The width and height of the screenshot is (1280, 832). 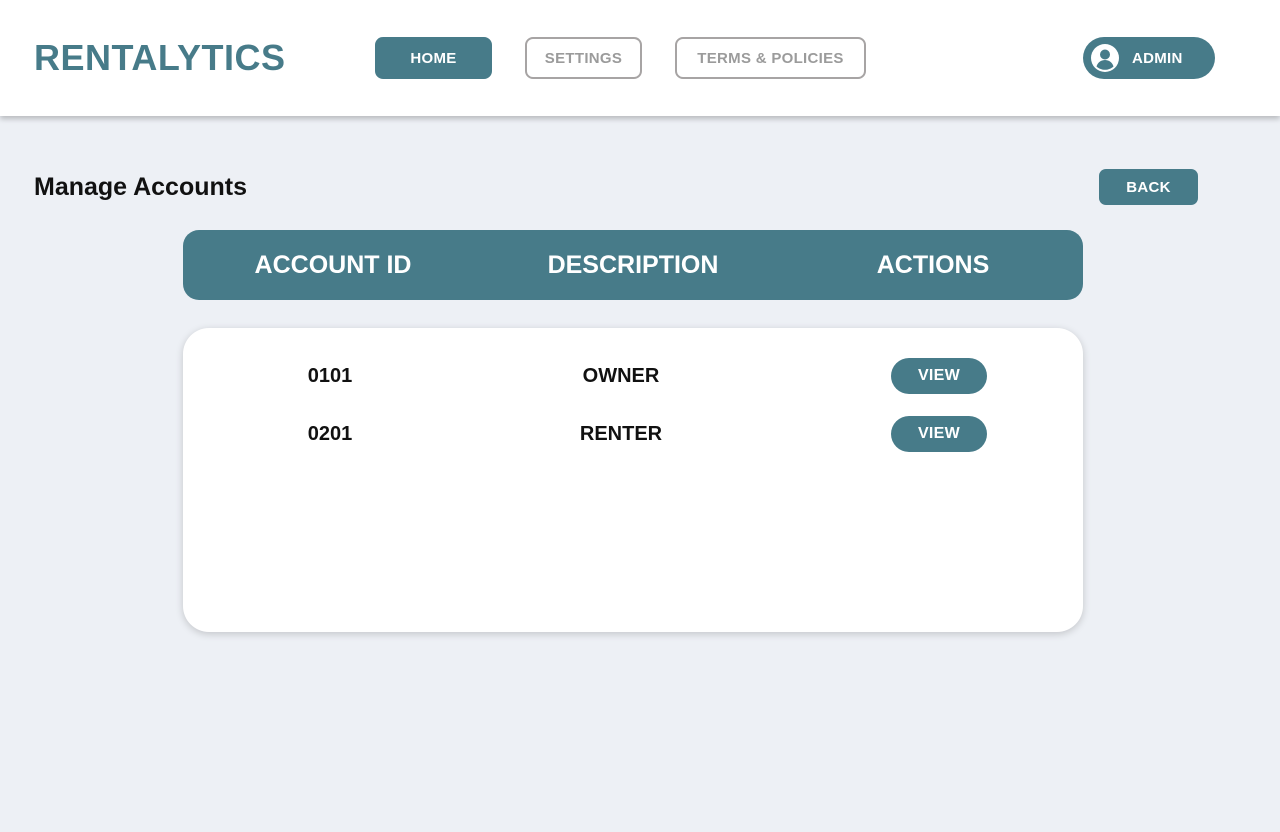 I want to click on column-header-description: DESCRIPTION, so click(x=633, y=265).